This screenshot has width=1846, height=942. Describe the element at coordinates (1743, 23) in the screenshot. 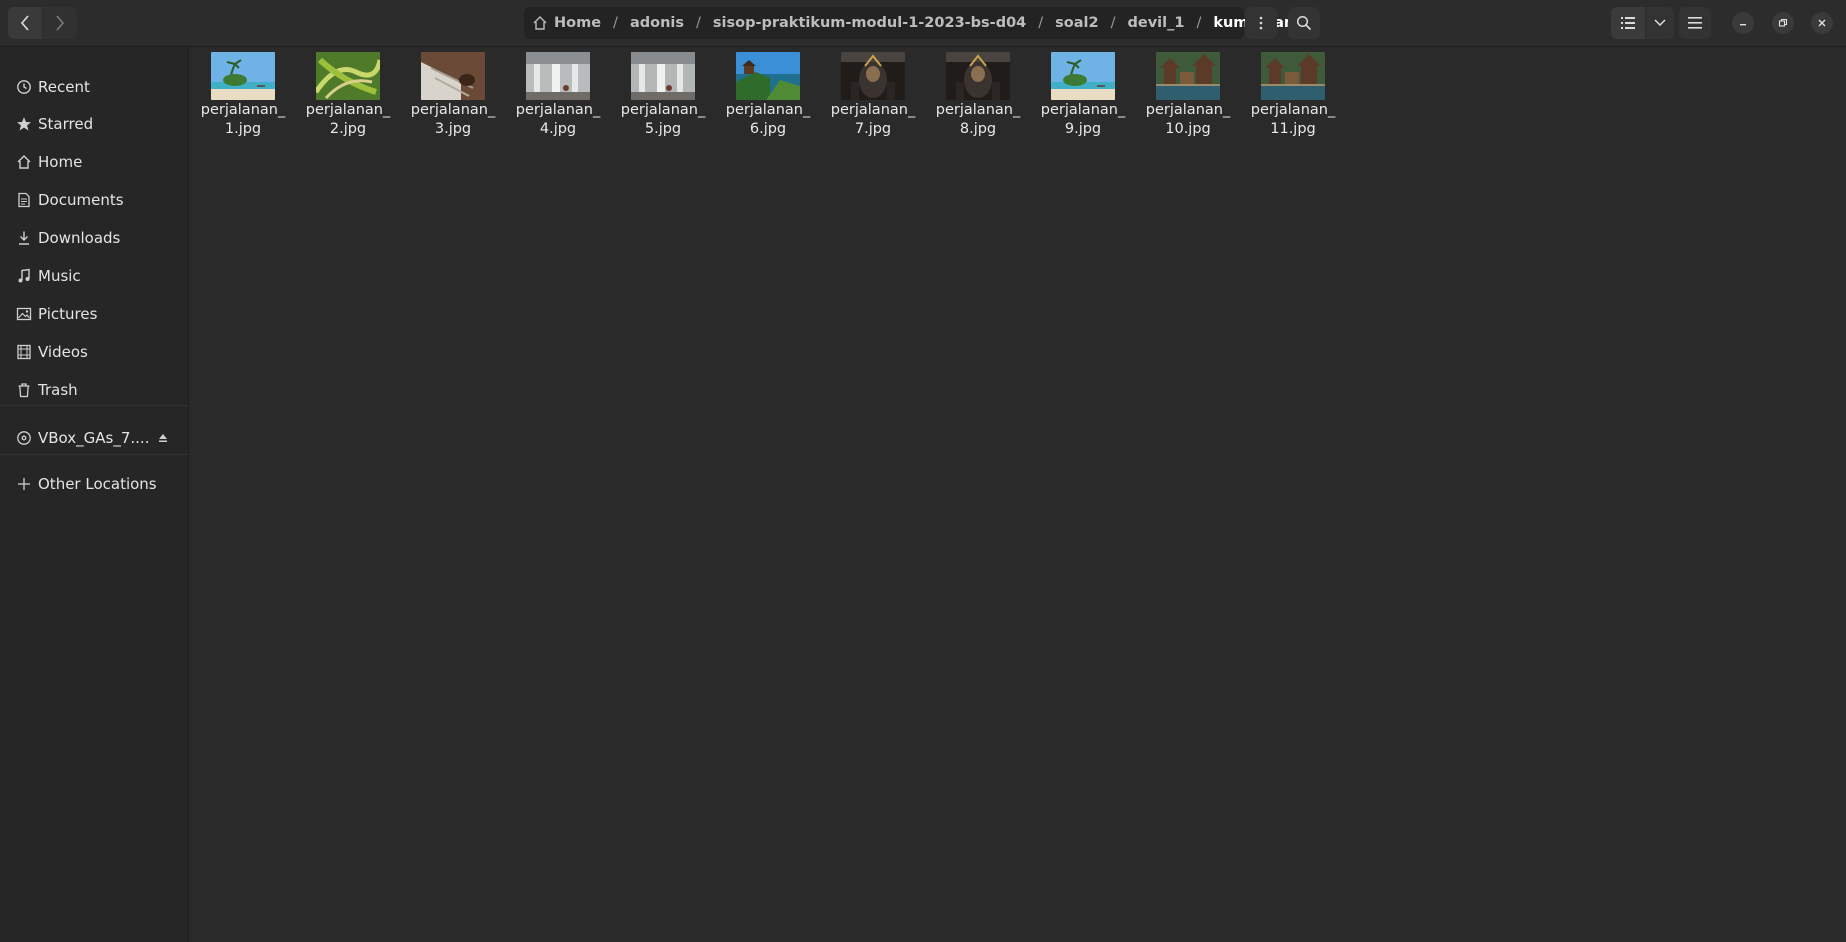

I see `minimize-button` at that location.